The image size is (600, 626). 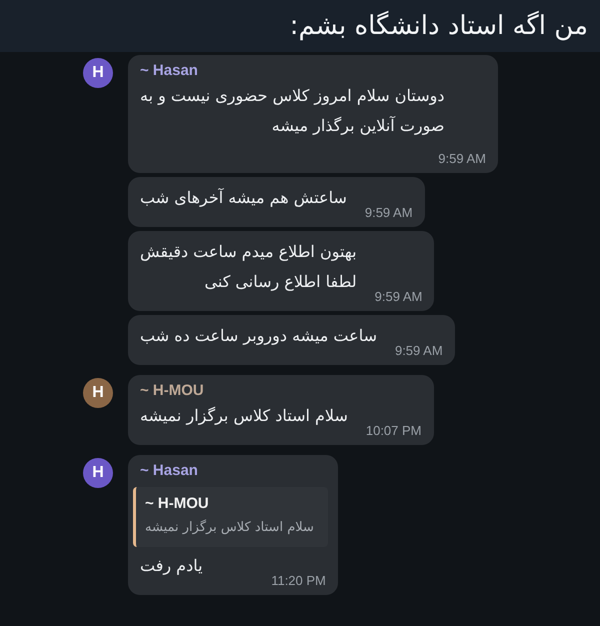 I want to click on message-text: ساعتش هم میشه آخرهای شب, so click(x=243, y=198).